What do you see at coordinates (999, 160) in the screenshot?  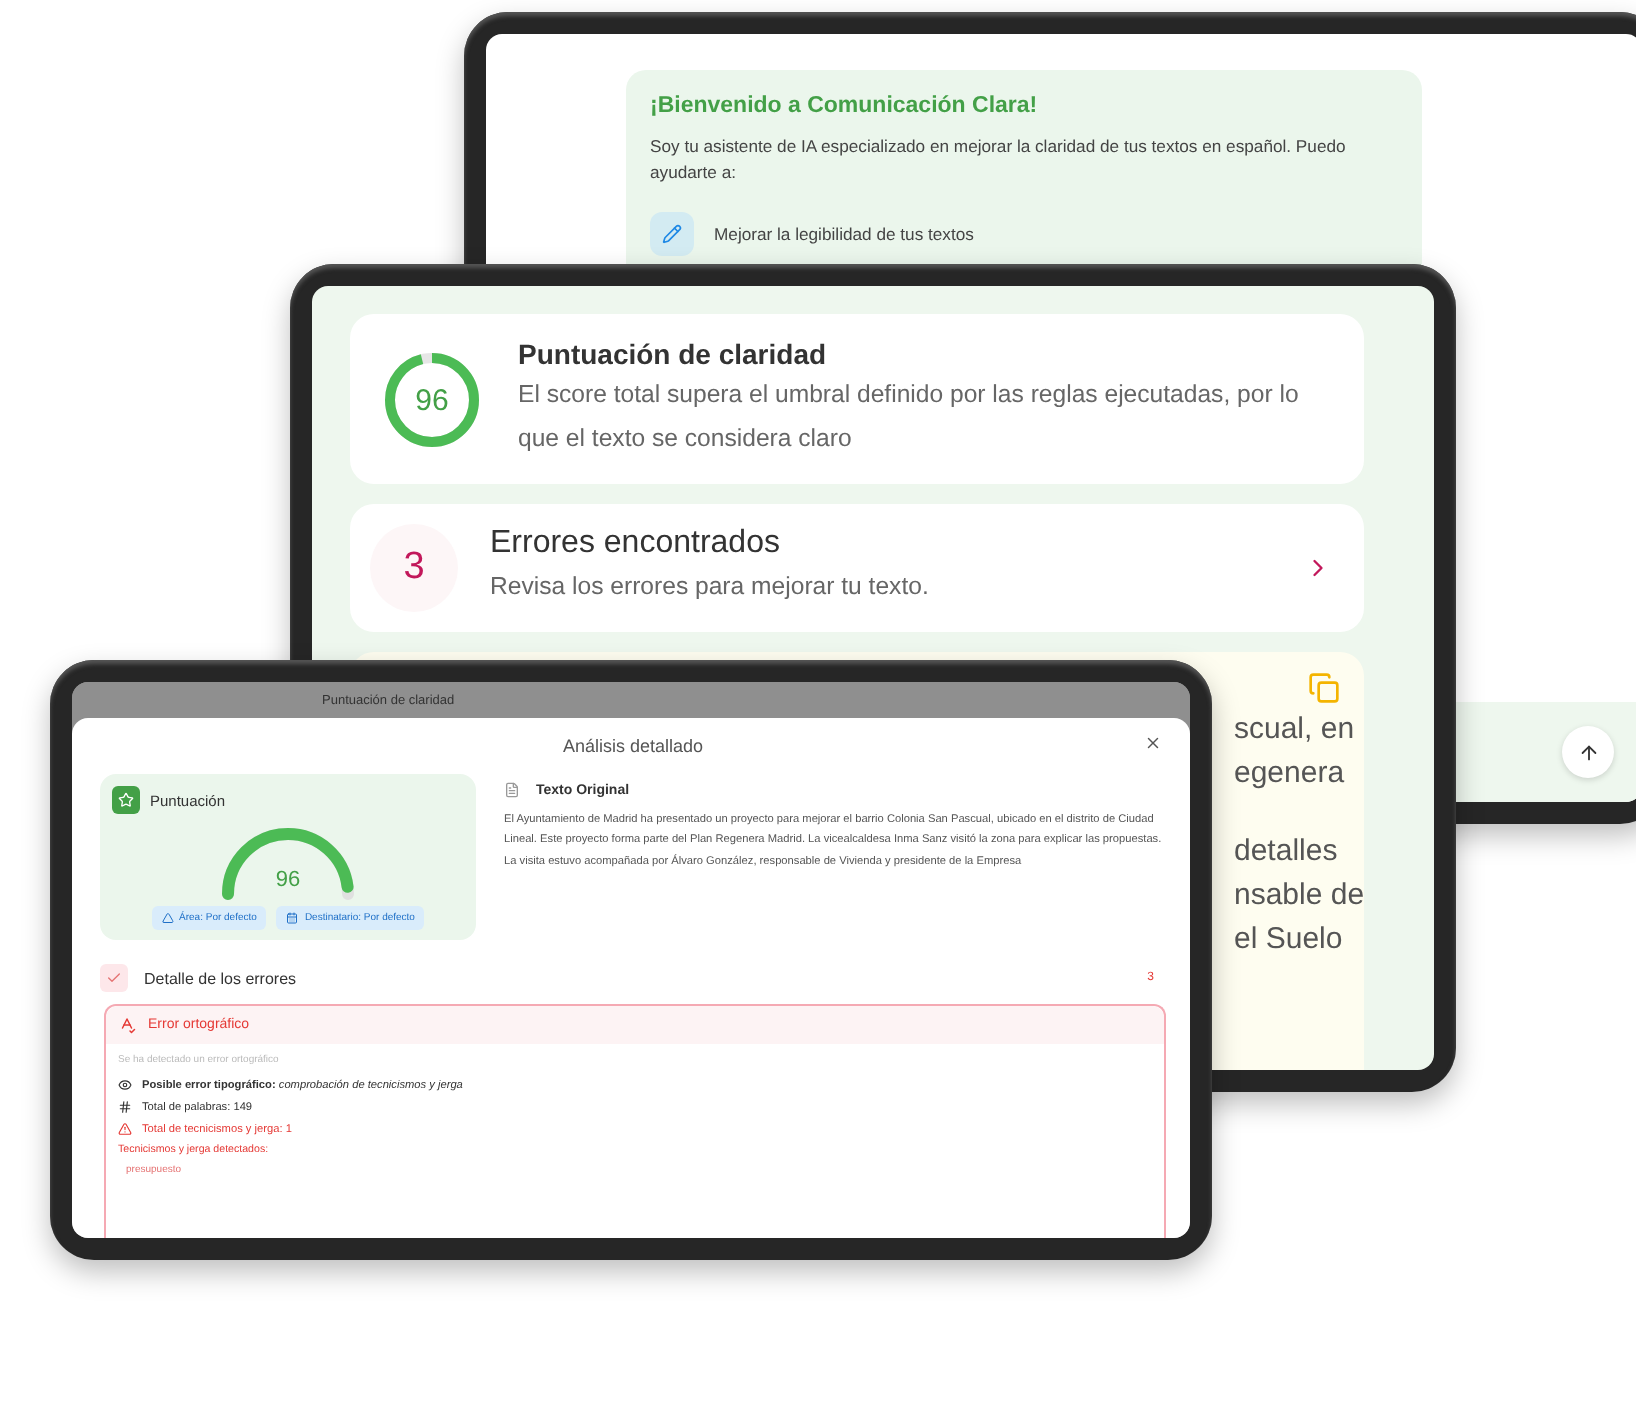 I see `welcome-text: Soy tu asistente de IA especializado en mejorar la claridad de tus textos en español. Puedo ayudarte a:` at bounding box center [999, 160].